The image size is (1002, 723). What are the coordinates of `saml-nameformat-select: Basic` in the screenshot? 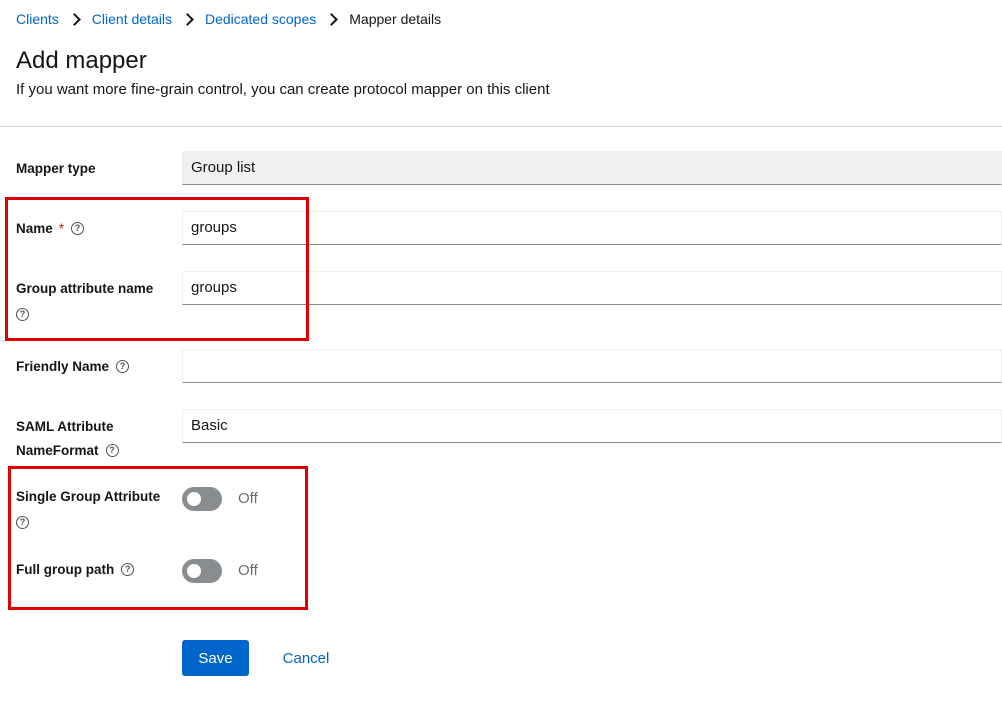 It's located at (592, 426).